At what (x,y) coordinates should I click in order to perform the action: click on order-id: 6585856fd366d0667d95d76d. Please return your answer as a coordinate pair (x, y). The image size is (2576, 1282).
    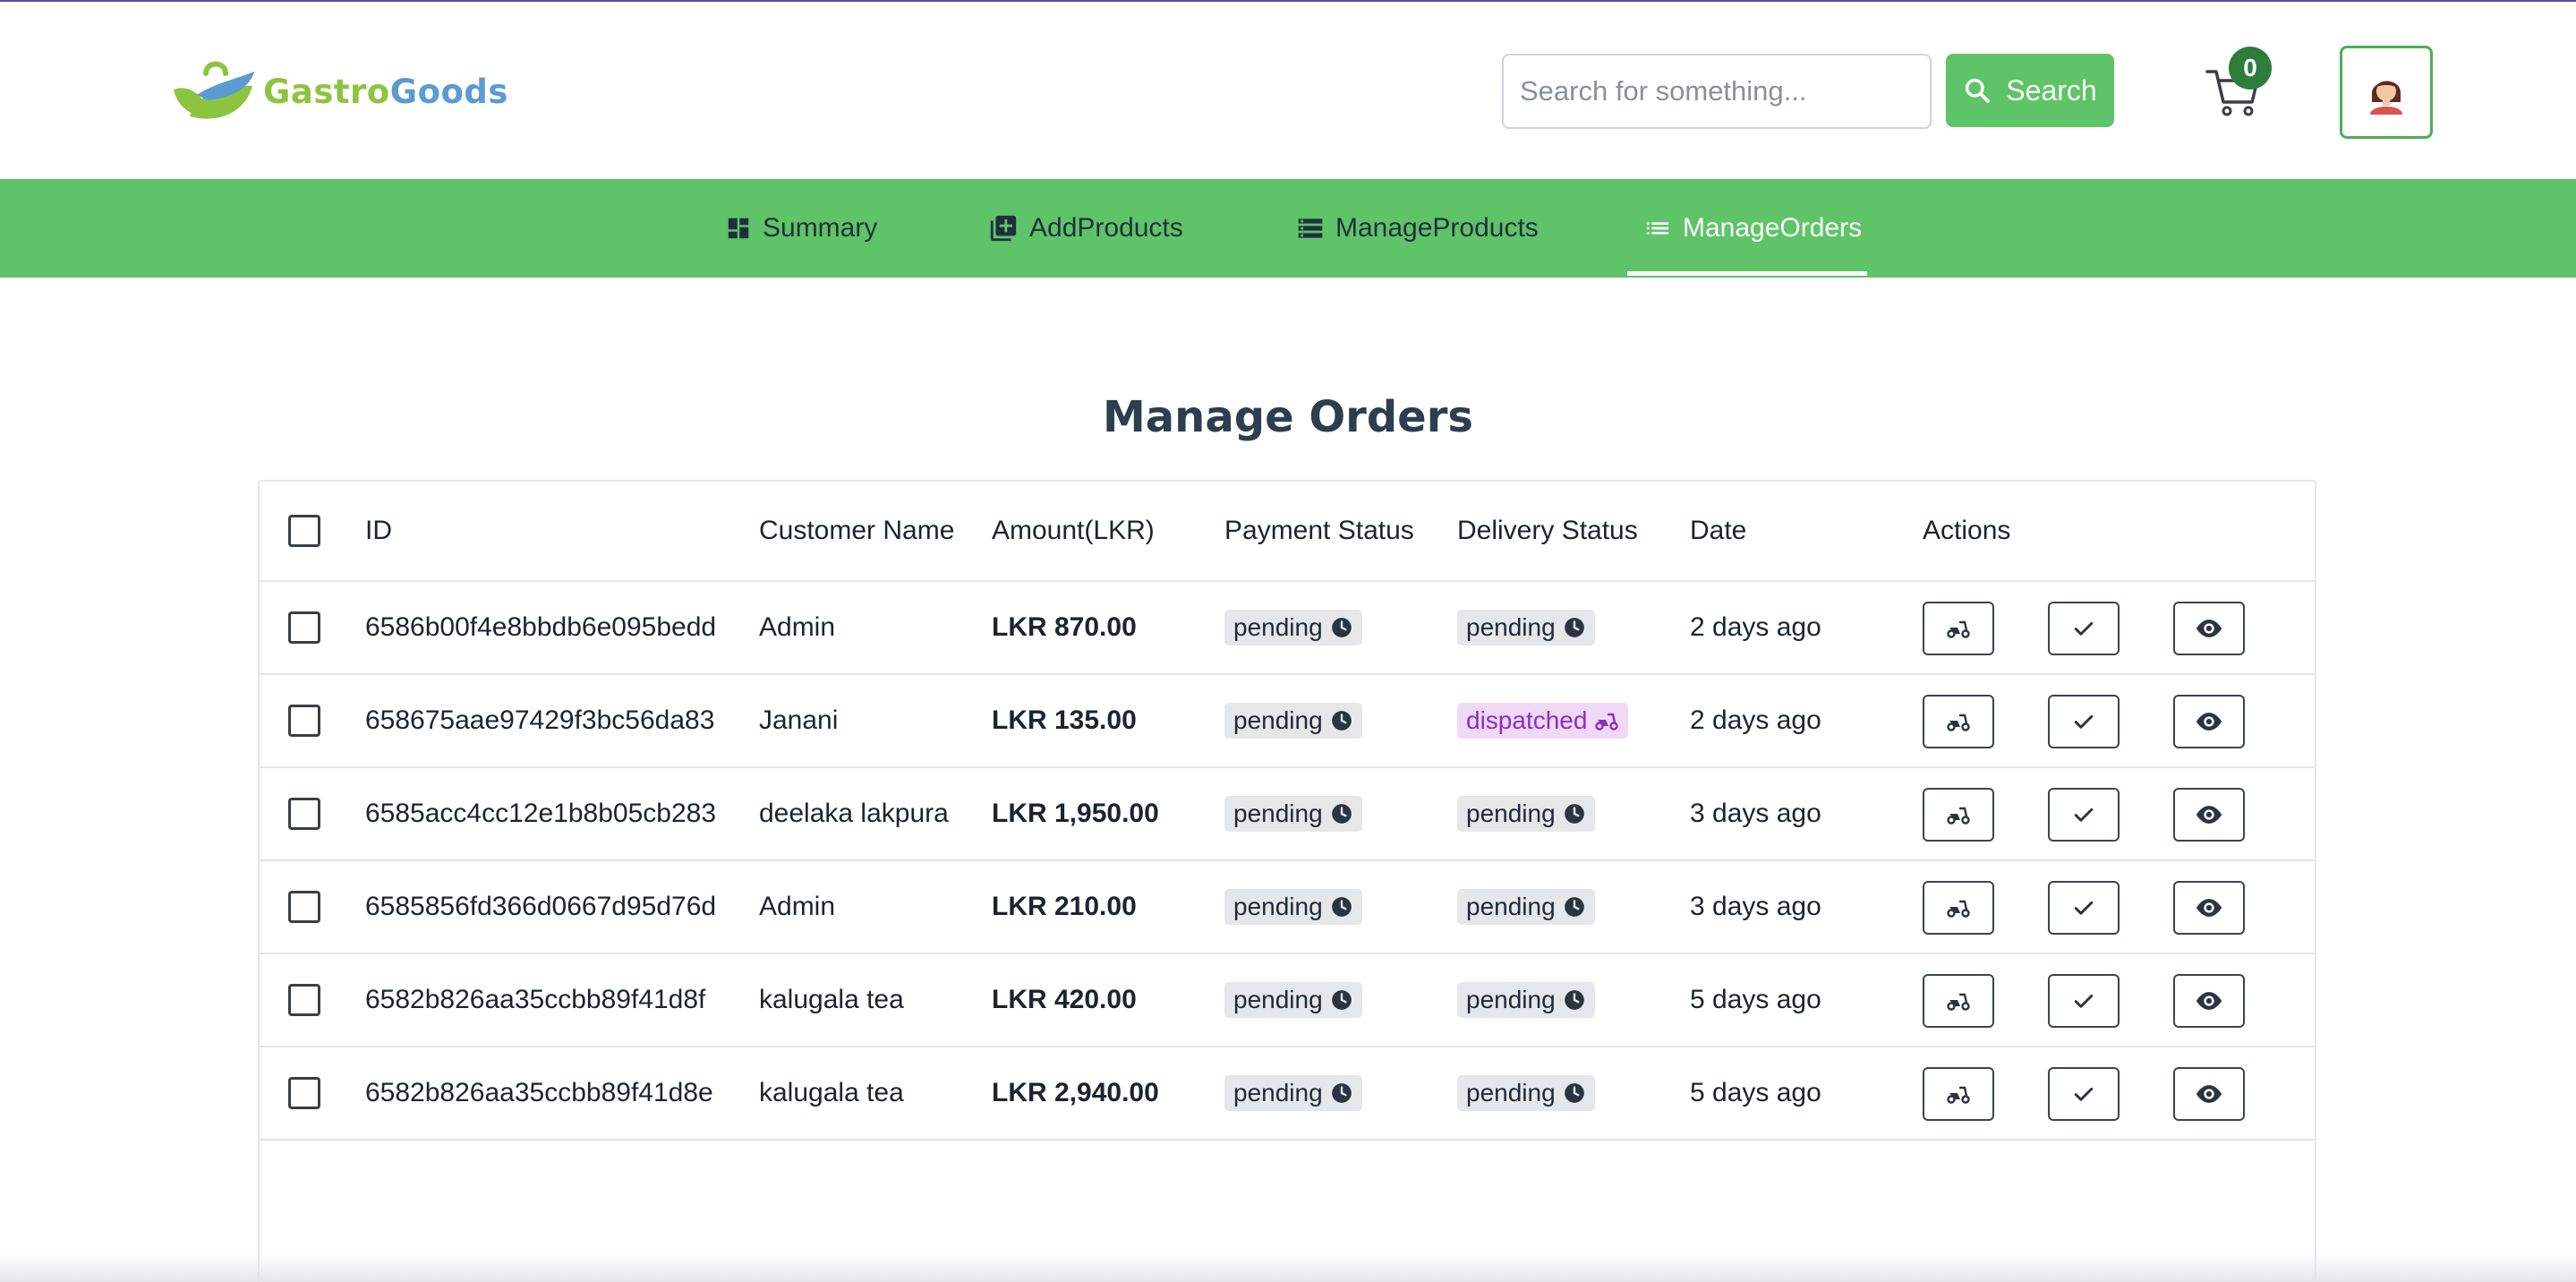
    Looking at the image, I should click on (541, 906).